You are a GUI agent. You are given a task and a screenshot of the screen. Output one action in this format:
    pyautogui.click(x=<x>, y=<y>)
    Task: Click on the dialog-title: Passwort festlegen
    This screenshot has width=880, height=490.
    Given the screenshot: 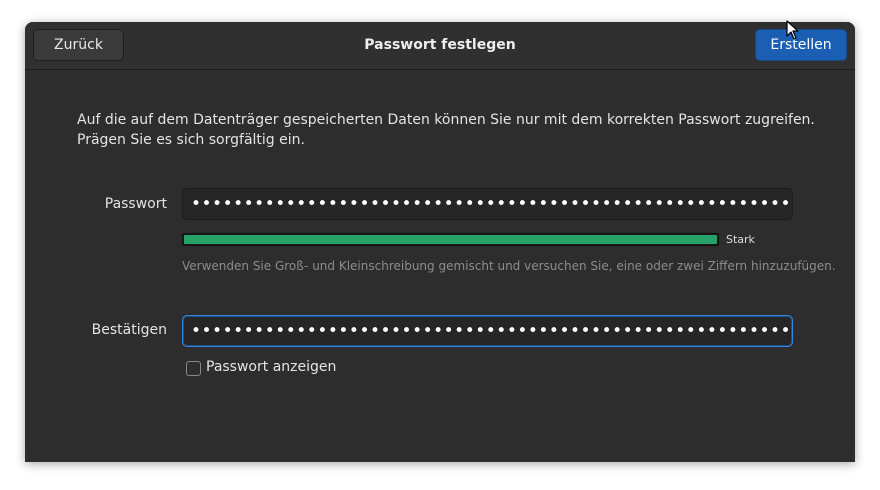 What is the action you would take?
    pyautogui.click(x=440, y=45)
    